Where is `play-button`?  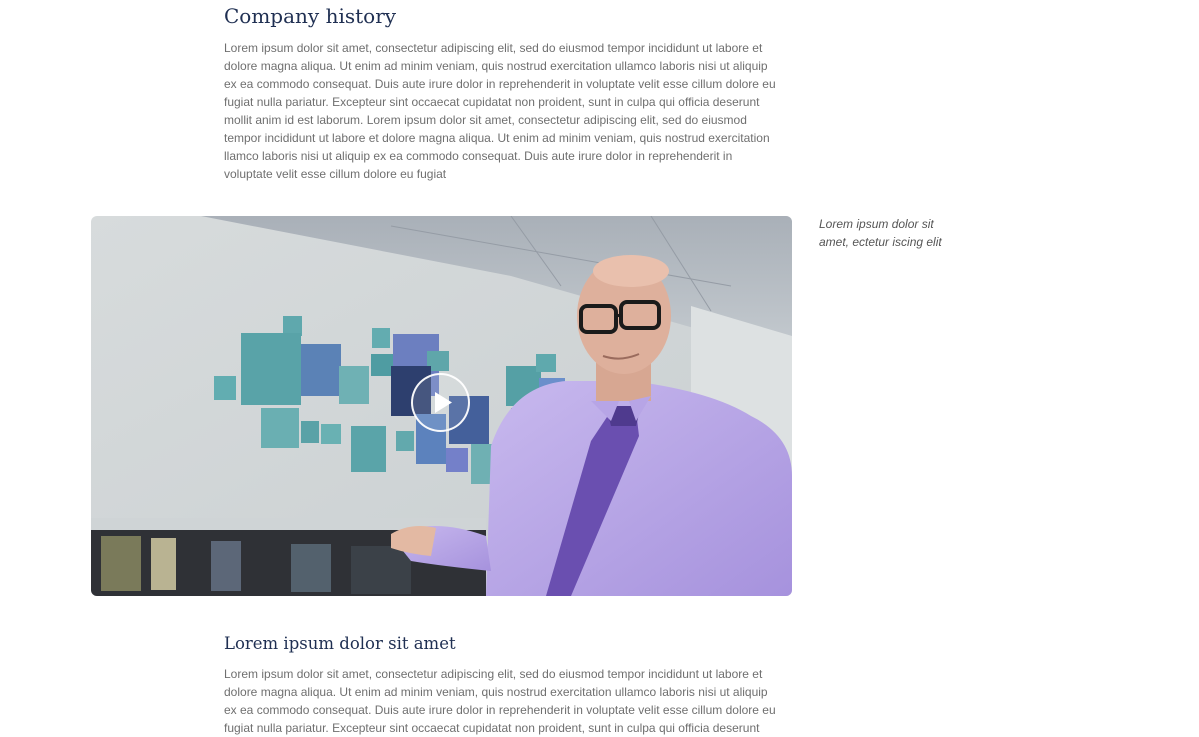 play-button is located at coordinates (440, 402).